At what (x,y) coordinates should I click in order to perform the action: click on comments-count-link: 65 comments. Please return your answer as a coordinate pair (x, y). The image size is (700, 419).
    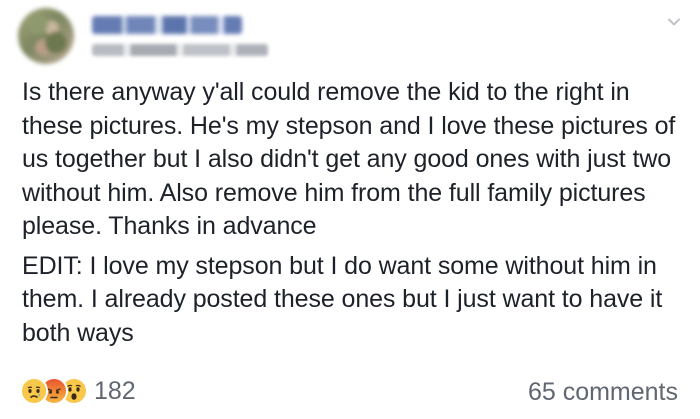
    Looking at the image, I should click on (603, 392).